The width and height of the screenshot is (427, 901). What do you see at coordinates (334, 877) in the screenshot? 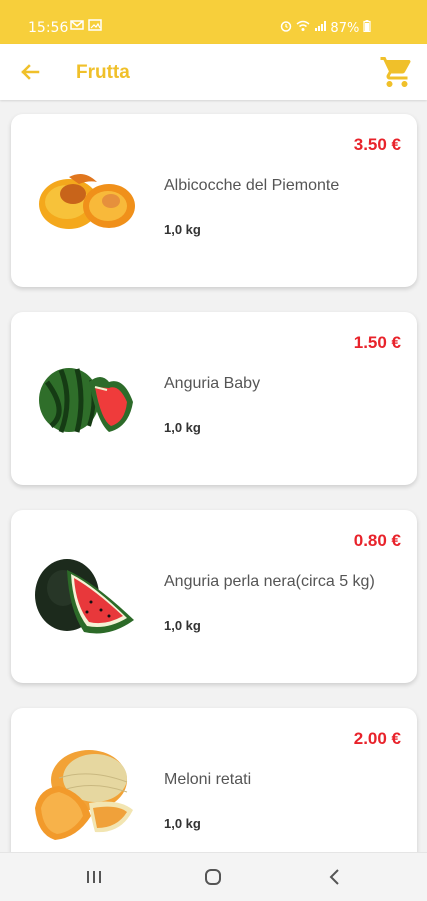
I see `nav-back-icon` at bounding box center [334, 877].